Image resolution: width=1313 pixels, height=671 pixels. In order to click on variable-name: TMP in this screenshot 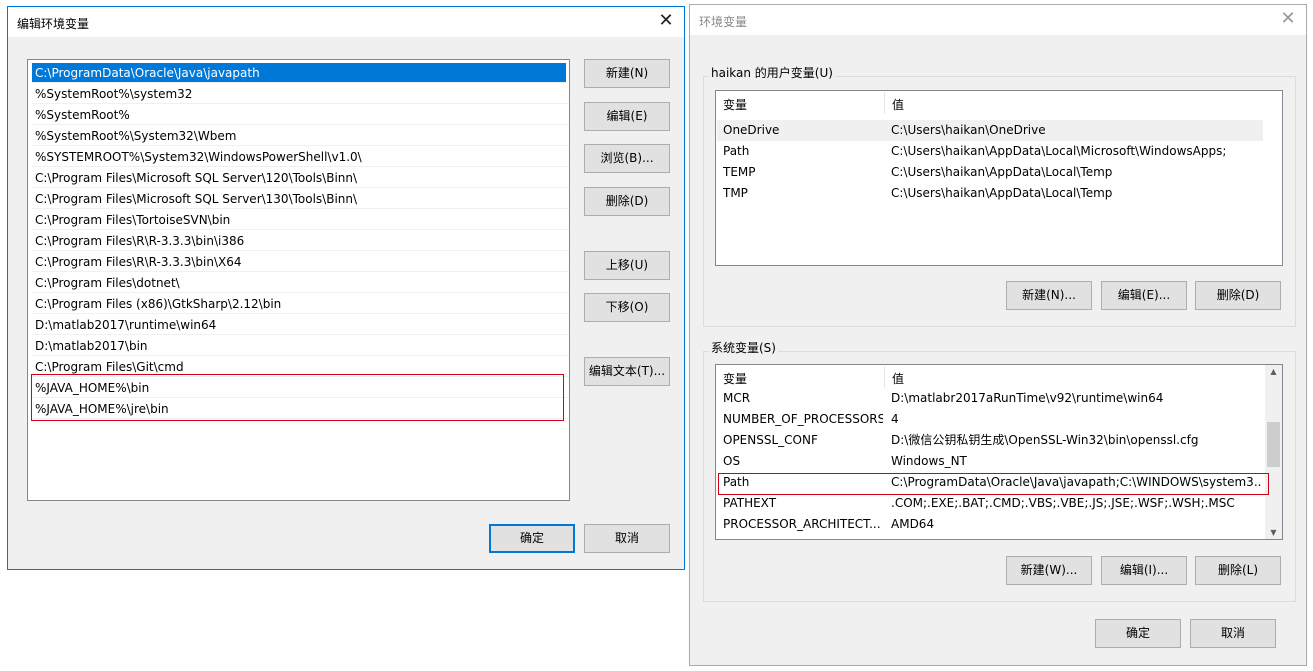, I will do `click(735, 193)`.